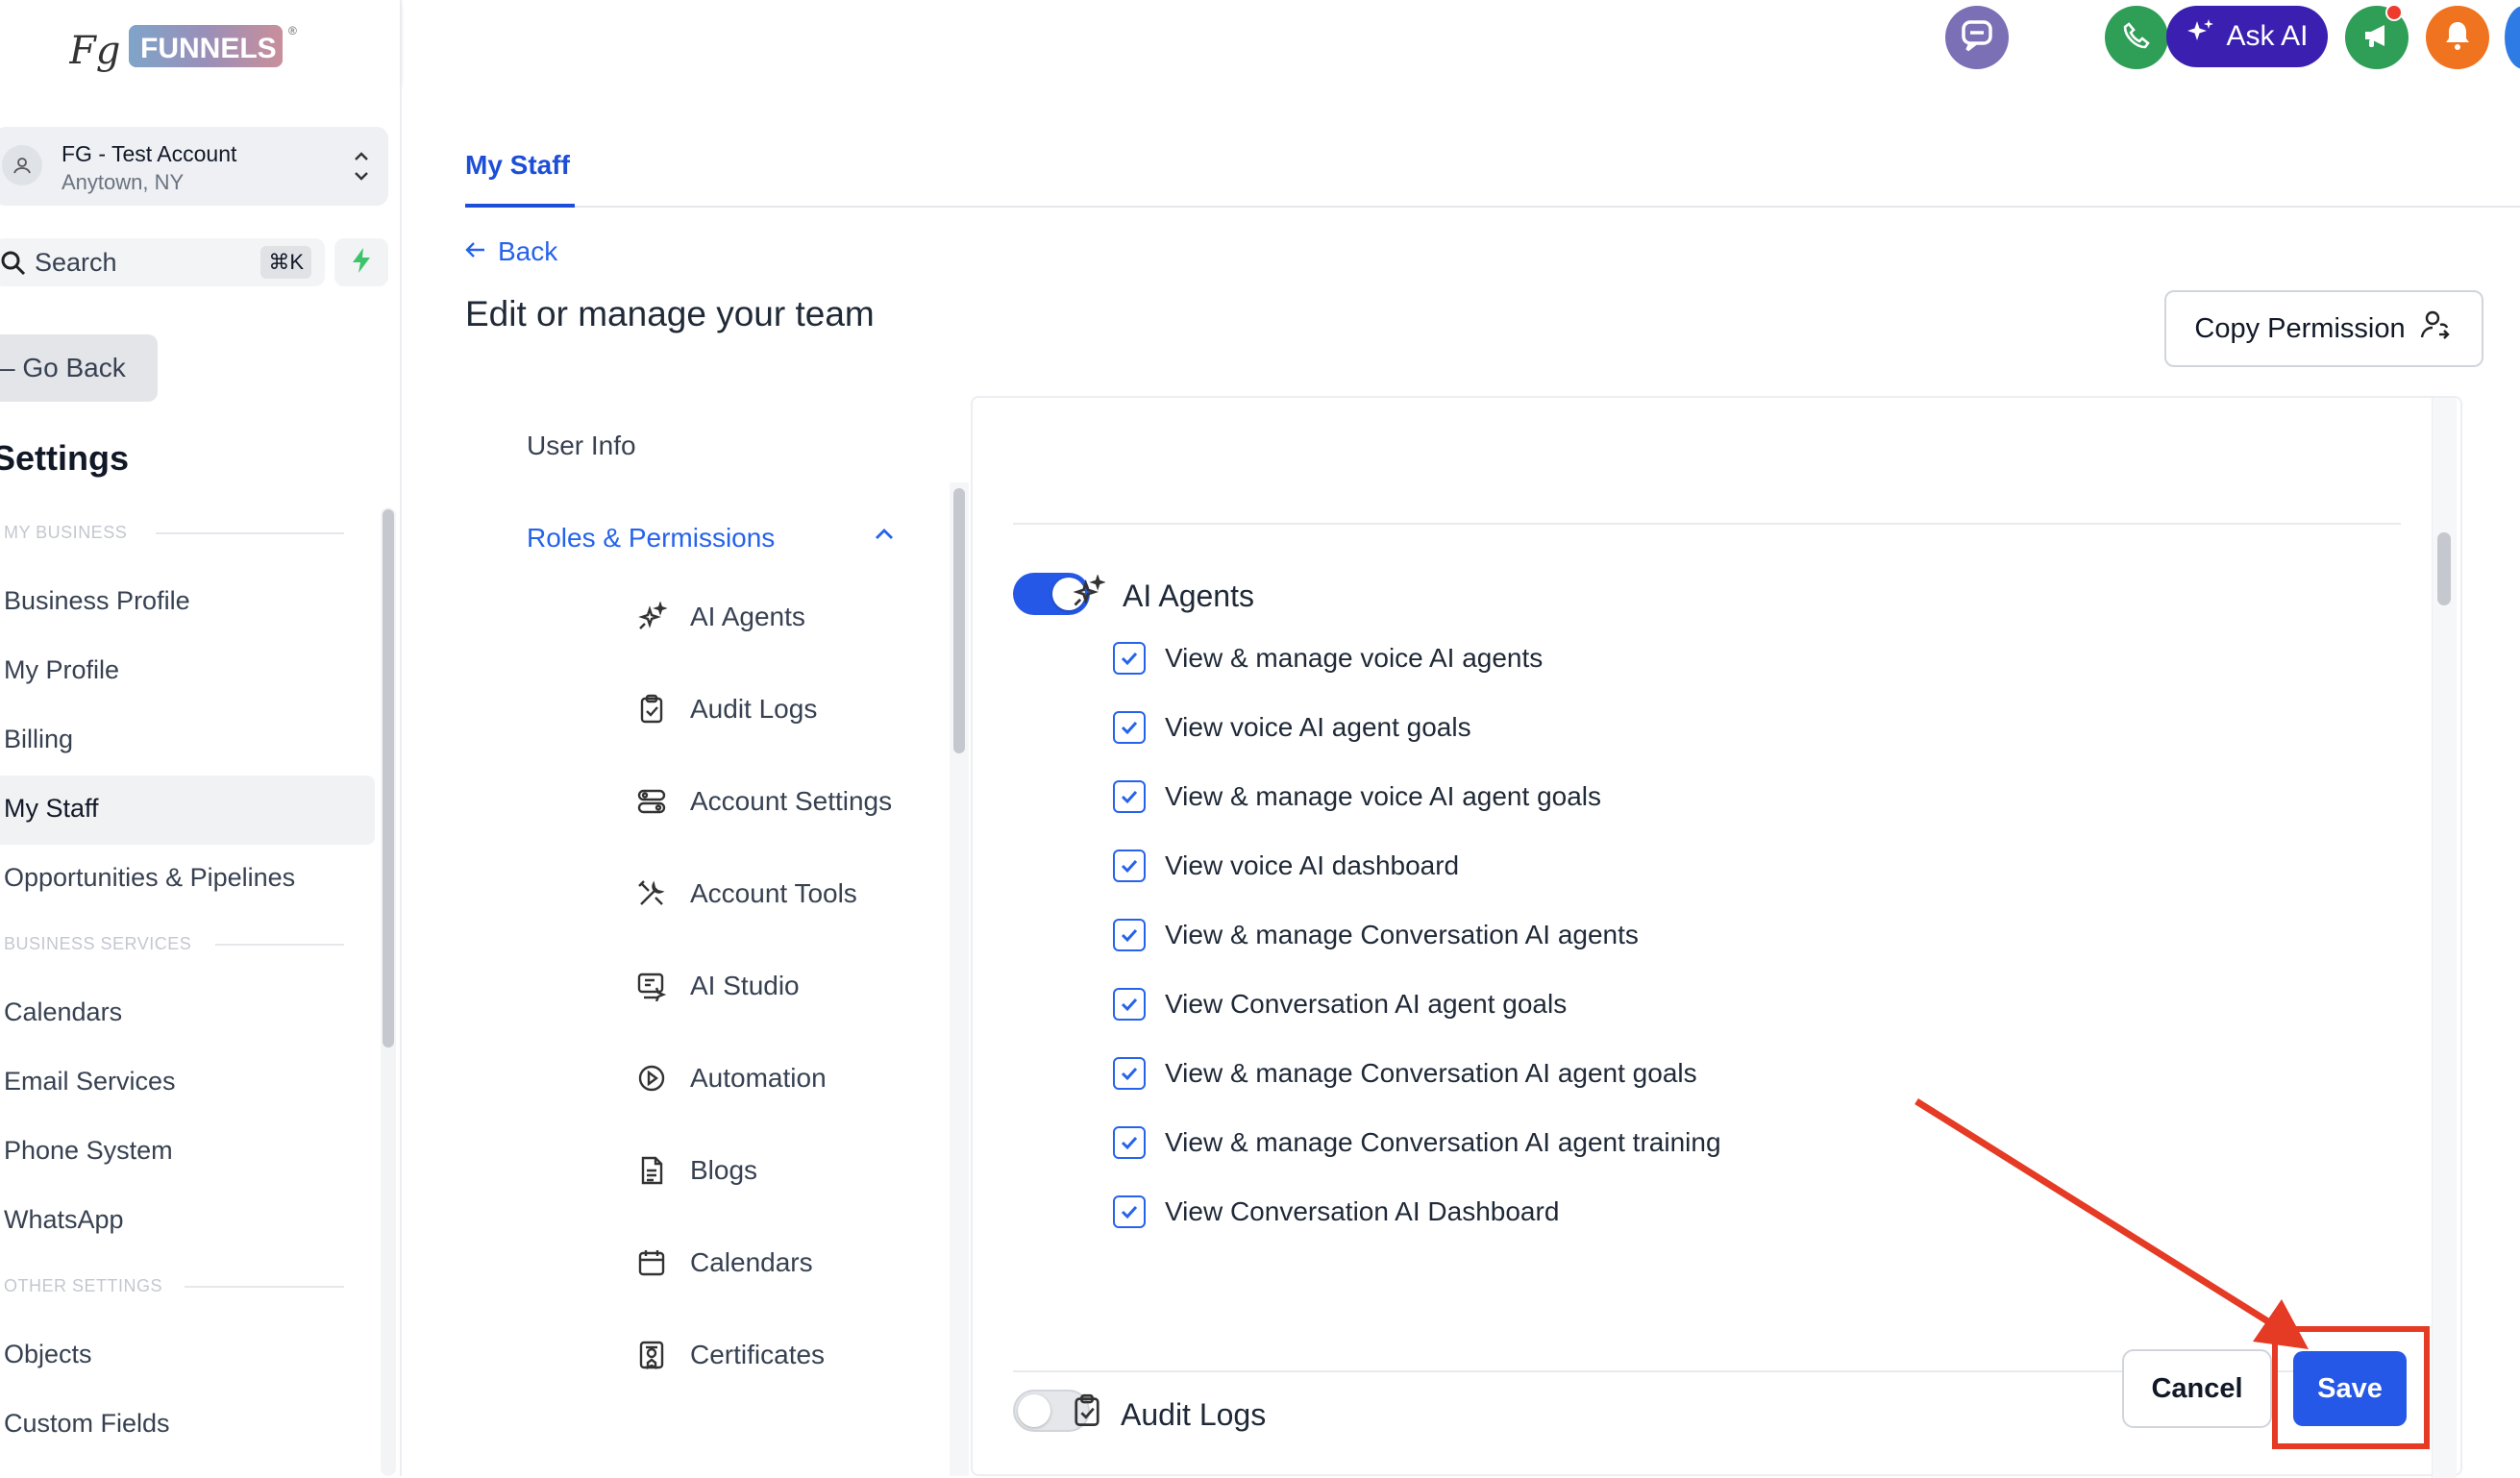 The image size is (2520, 1478). I want to click on search-label: Search, so click(76, 263).